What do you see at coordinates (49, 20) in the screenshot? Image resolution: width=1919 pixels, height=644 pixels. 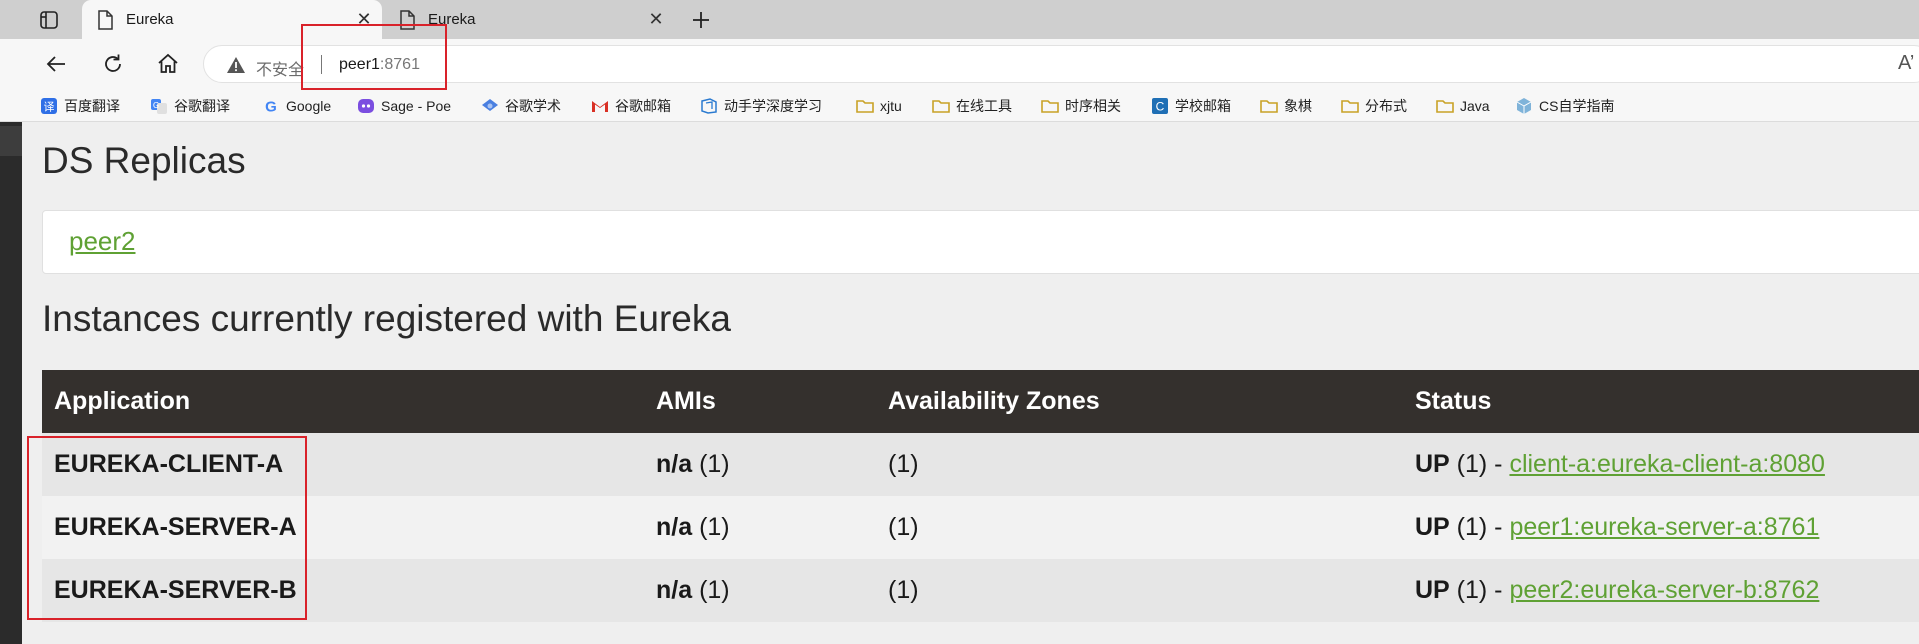 I see `tab-actions-icon` at bounding box center [49, 20].